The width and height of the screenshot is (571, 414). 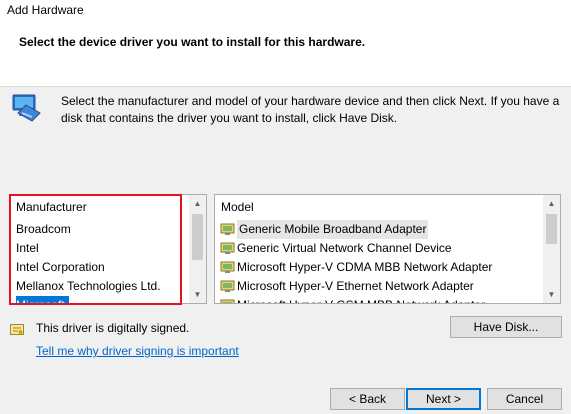 I want to click on signing-status: This driver is digitally signed., so click(x=113, y=328).